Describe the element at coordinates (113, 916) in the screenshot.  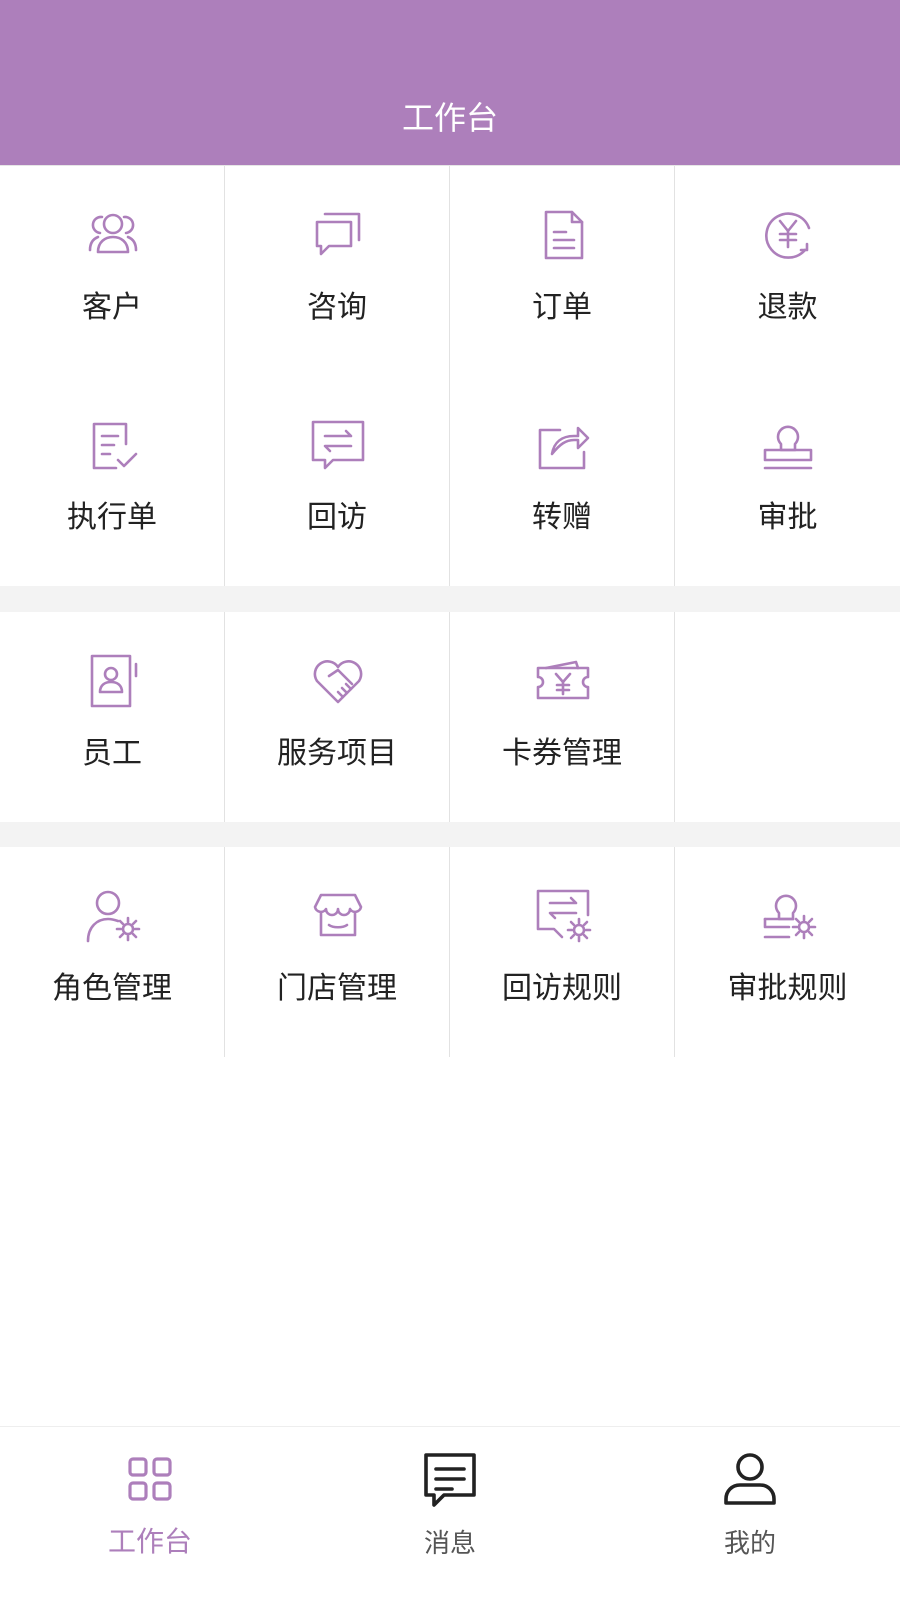
I see `role-management-icon` at that location.